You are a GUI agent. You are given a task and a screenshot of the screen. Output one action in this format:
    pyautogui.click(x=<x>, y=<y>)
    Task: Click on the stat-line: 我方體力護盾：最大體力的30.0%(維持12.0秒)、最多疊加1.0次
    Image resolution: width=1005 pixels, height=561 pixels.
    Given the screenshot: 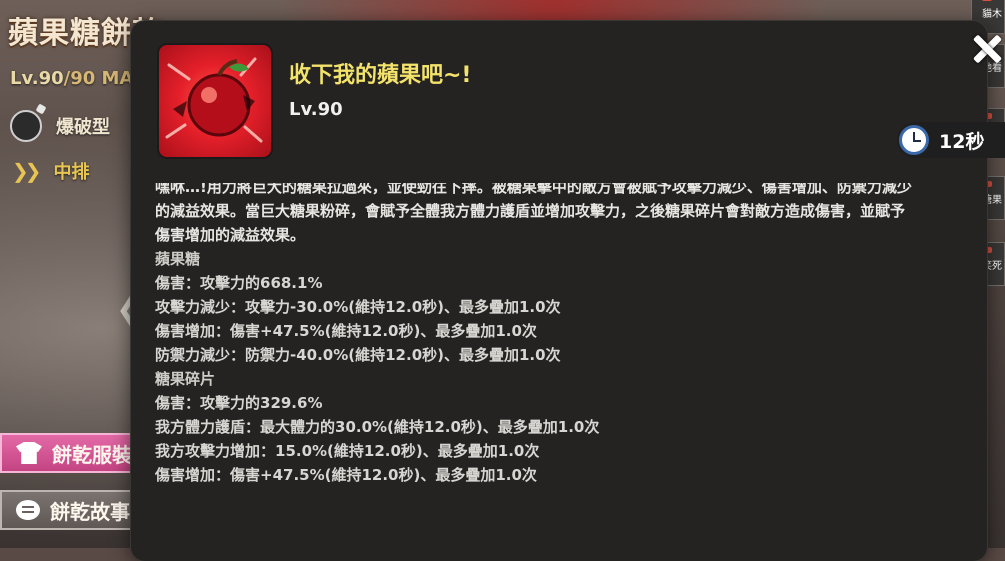 What is the action you would take?
    pyautogui.click(x=377, y=427)
    